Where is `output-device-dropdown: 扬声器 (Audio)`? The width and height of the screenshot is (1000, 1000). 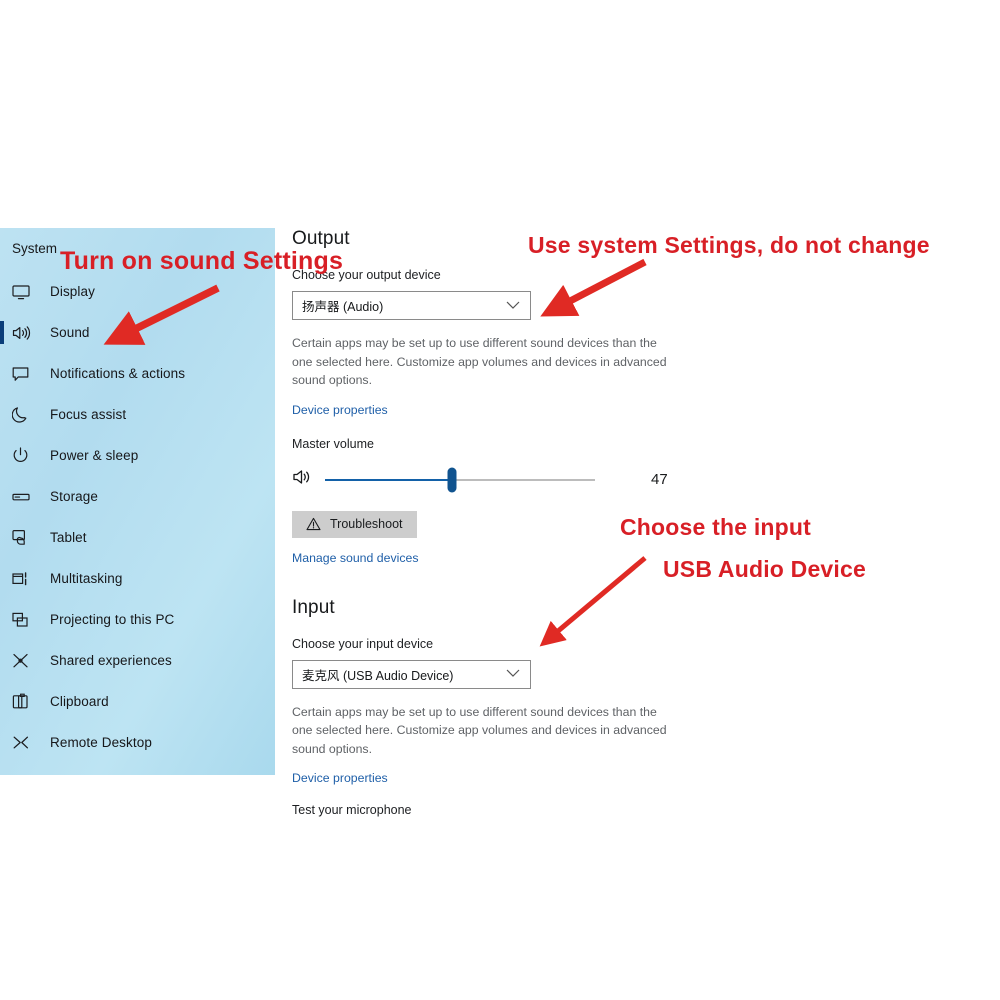
output-device-dropdown: 扬声器 (Audio) is located at coordinates (411, 305).